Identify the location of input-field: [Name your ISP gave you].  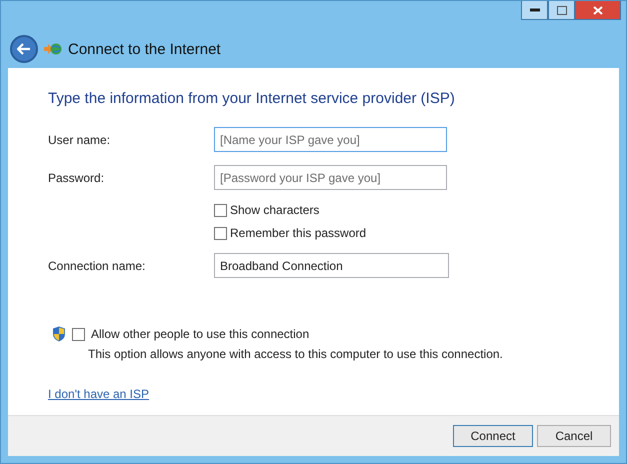
(330, 139).